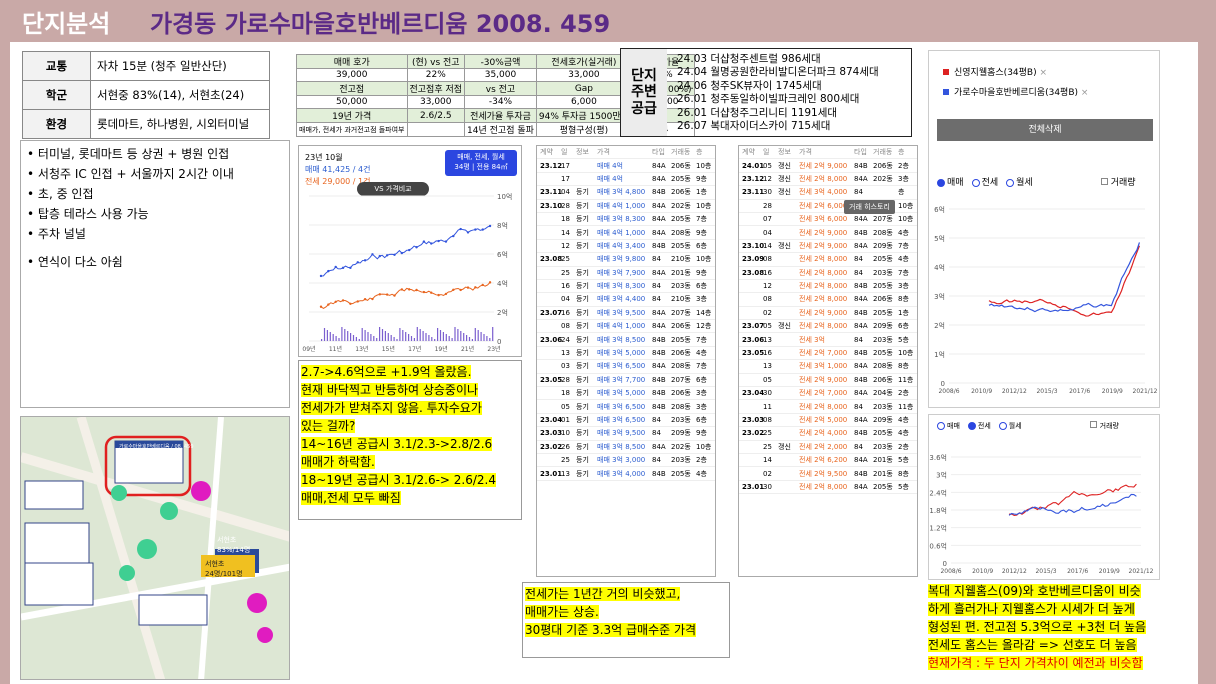  What do you see at coordinates (626, 474) in the screenshot?
I see `tx-row: 23.01 13 등기 매매 3억 4,000 84B 205동 4층` at bounding box center [626, 474].